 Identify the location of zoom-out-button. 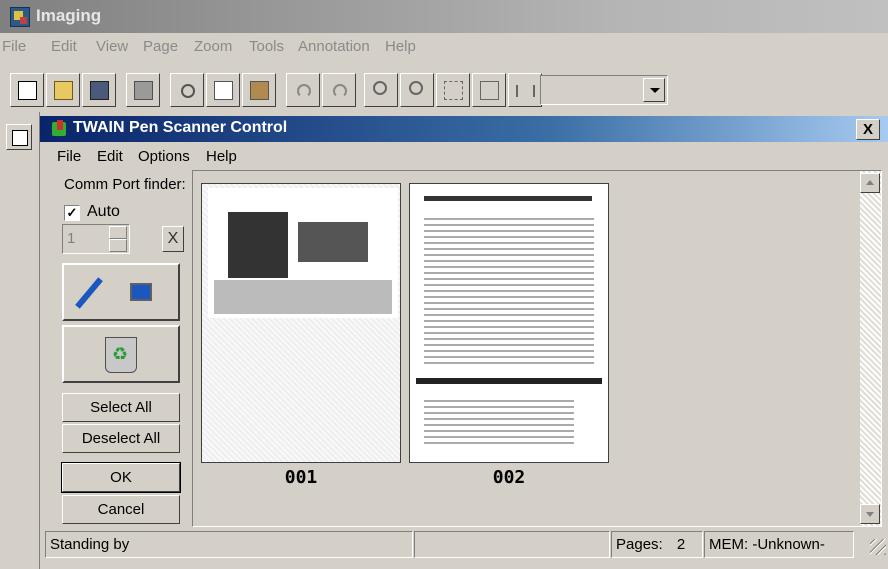
(417, 90).